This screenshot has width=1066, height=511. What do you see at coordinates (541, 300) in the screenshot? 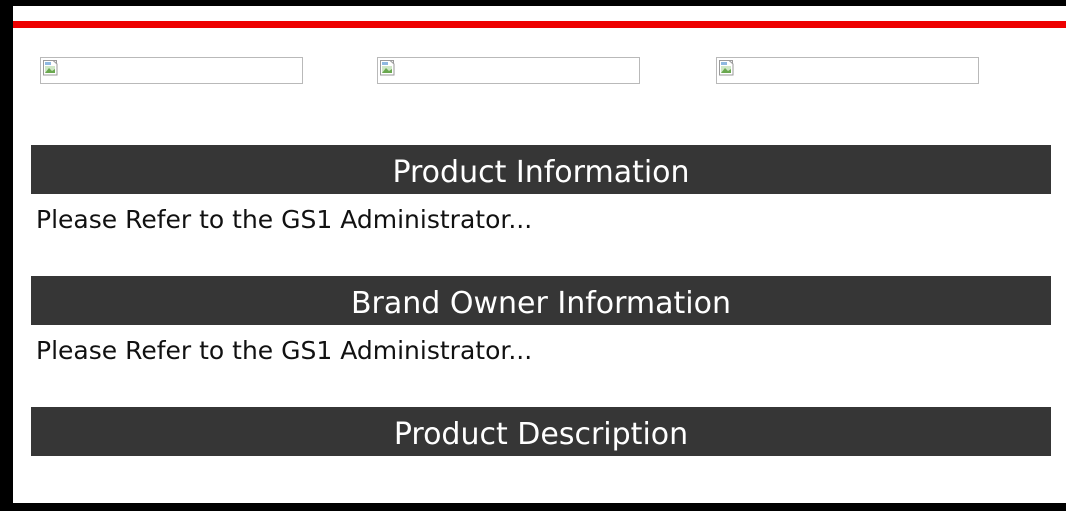
I see `brand-owner-information-header: Brand Owner Information` at bounding box center [541, 300].